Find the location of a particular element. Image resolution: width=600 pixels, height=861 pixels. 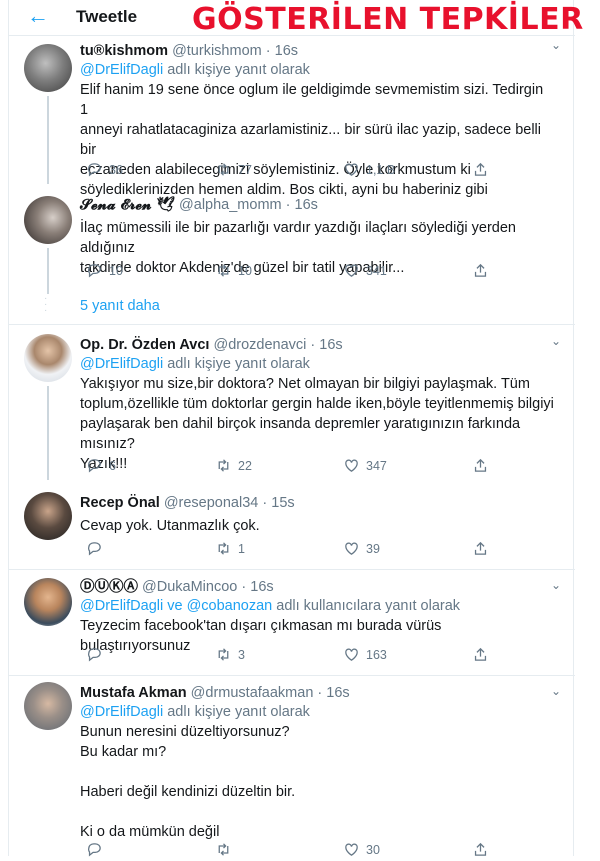

display-name: Mustafa Akman is located at coordinates (133, 693).